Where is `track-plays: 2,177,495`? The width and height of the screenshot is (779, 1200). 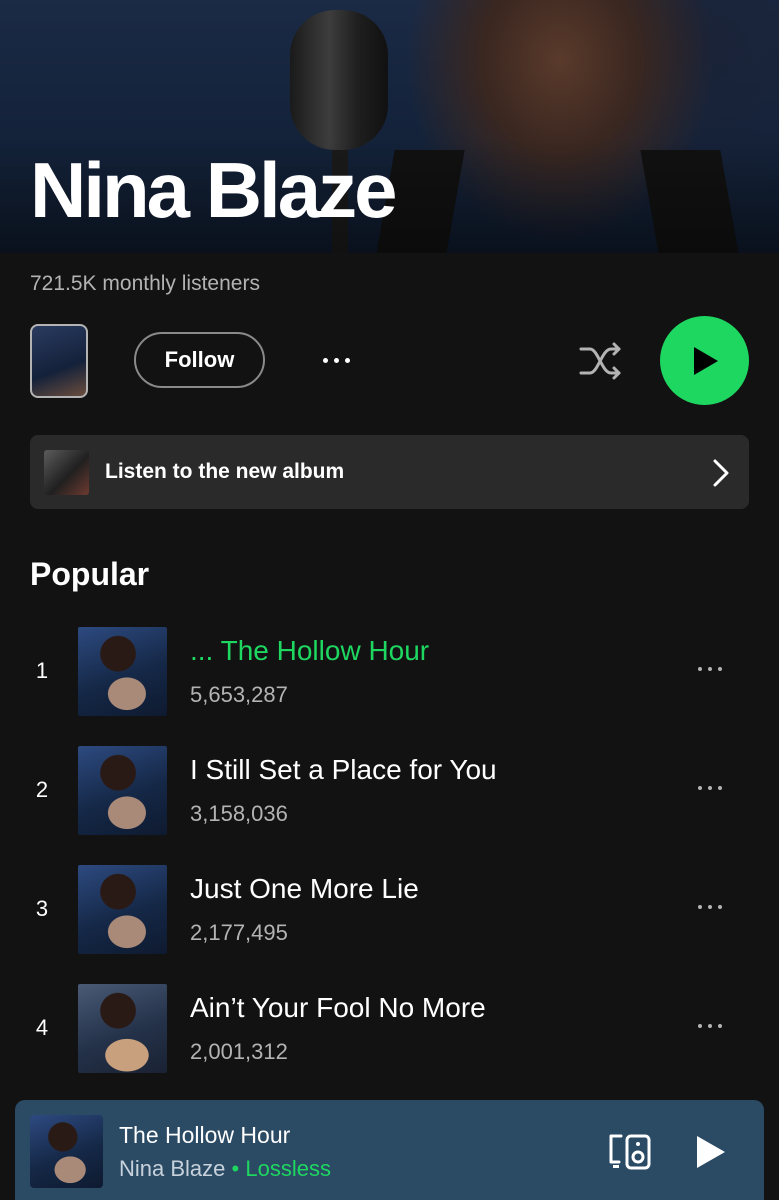 track-plays: 2,177,495 is located at coordinates (239, 932).